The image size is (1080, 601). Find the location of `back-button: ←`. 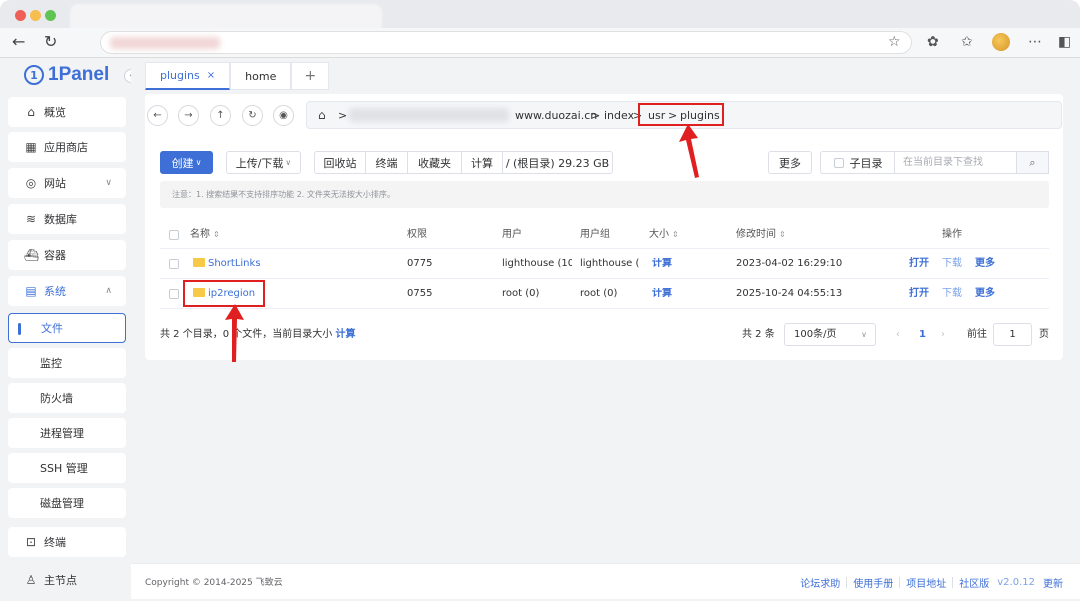

back-button: ← is located at coordinates (157, 115).